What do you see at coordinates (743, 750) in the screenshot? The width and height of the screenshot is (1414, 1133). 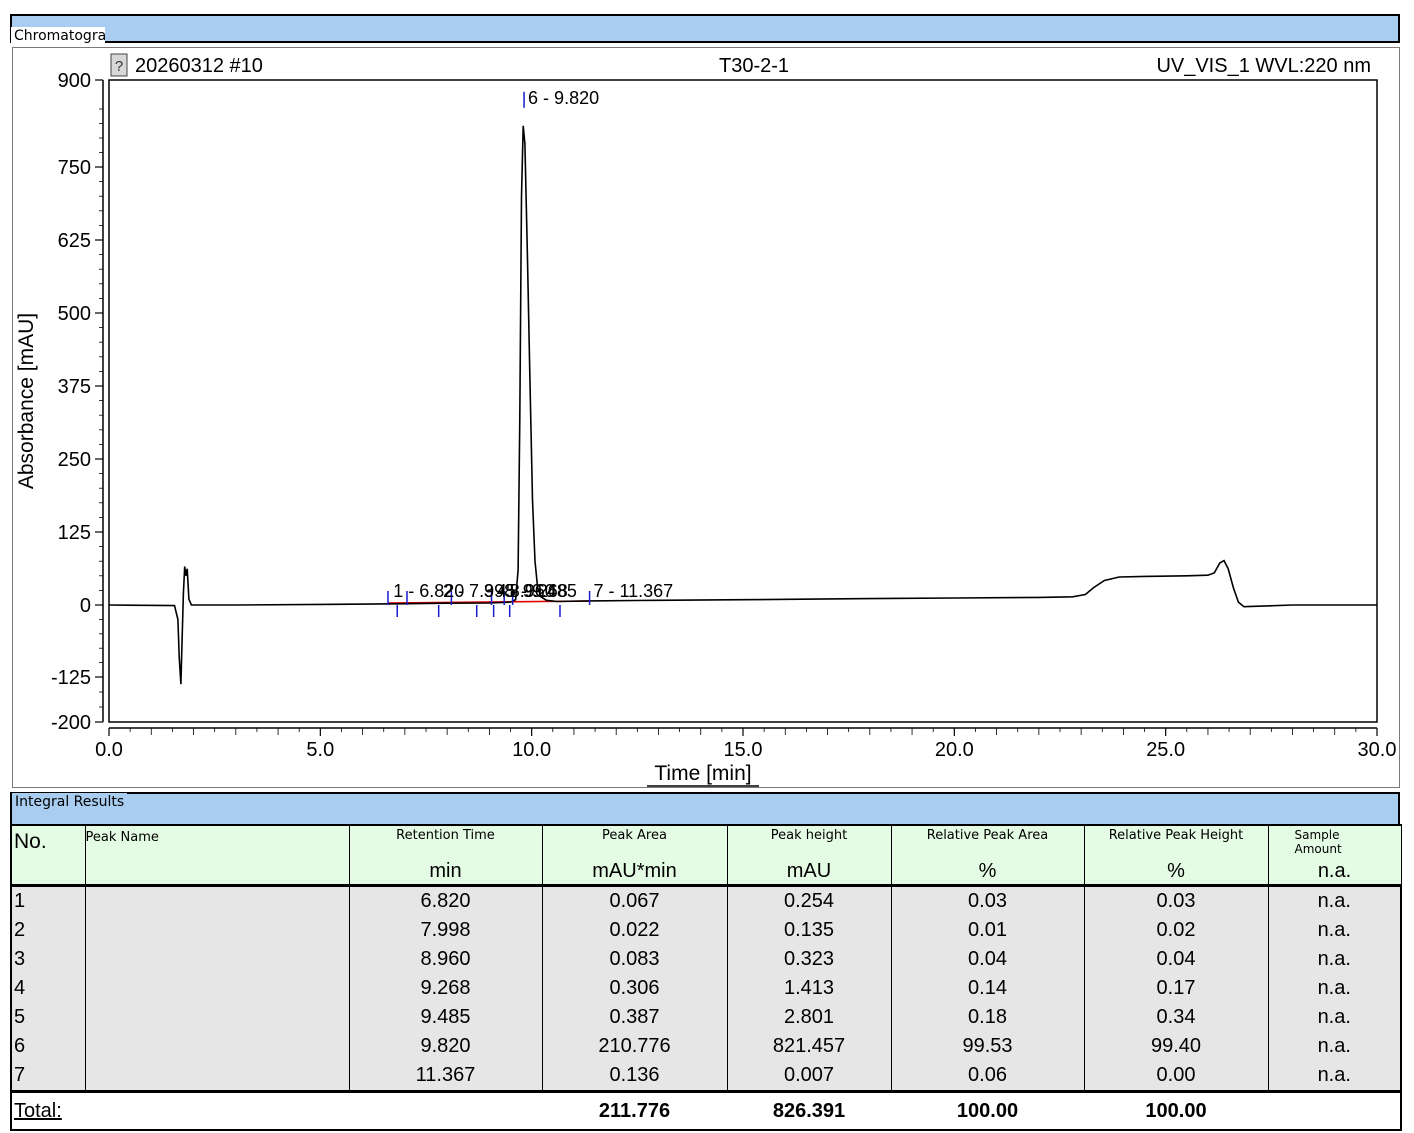 I see `x-tick-label: 15.0` at bounding box center [743, 750].